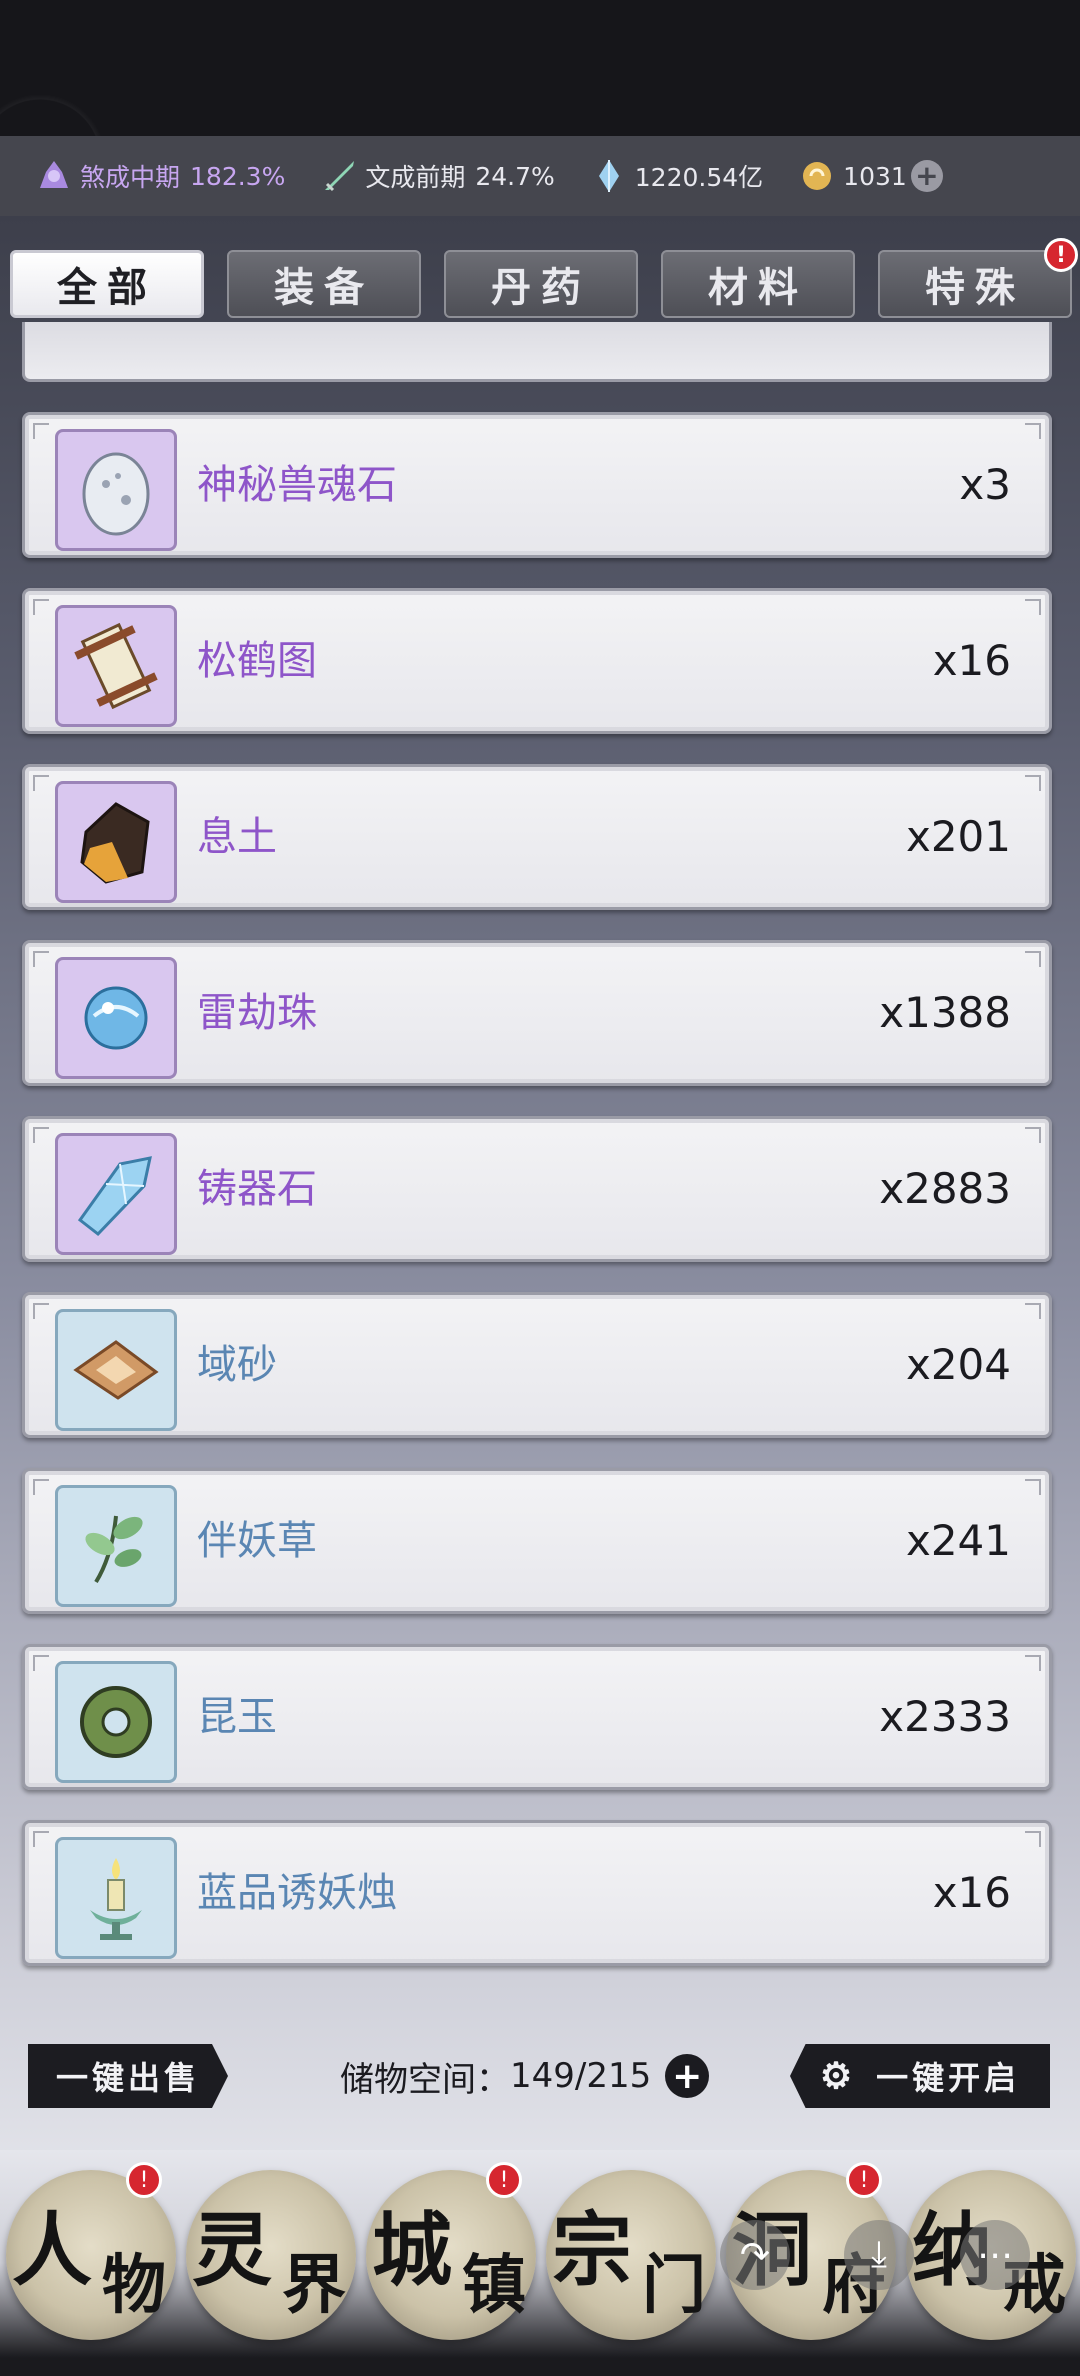 The height and width of the screenshot is (2376, 1080). I want to click on item-quantity: x3, so click(985, 484).